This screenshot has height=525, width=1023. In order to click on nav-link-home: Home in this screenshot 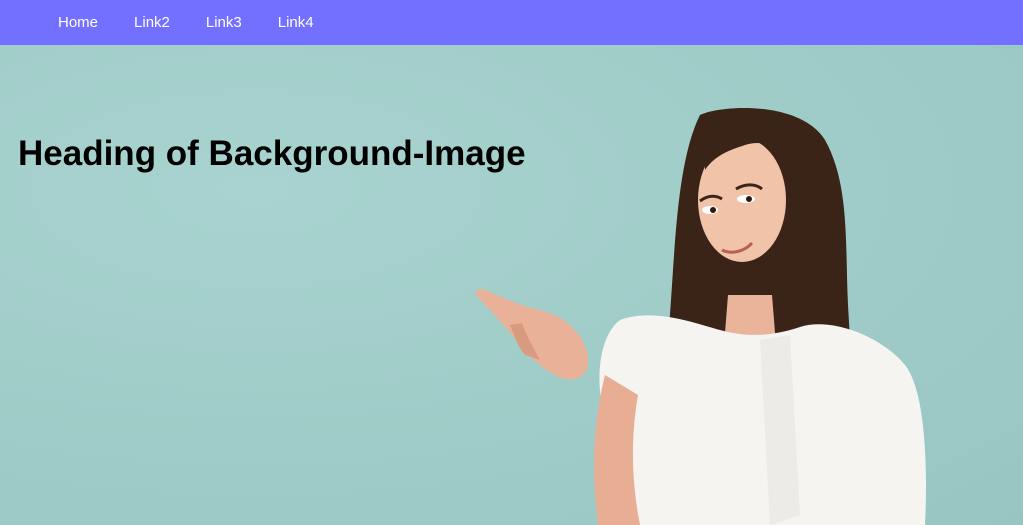, I will do `click(78, 22)`.